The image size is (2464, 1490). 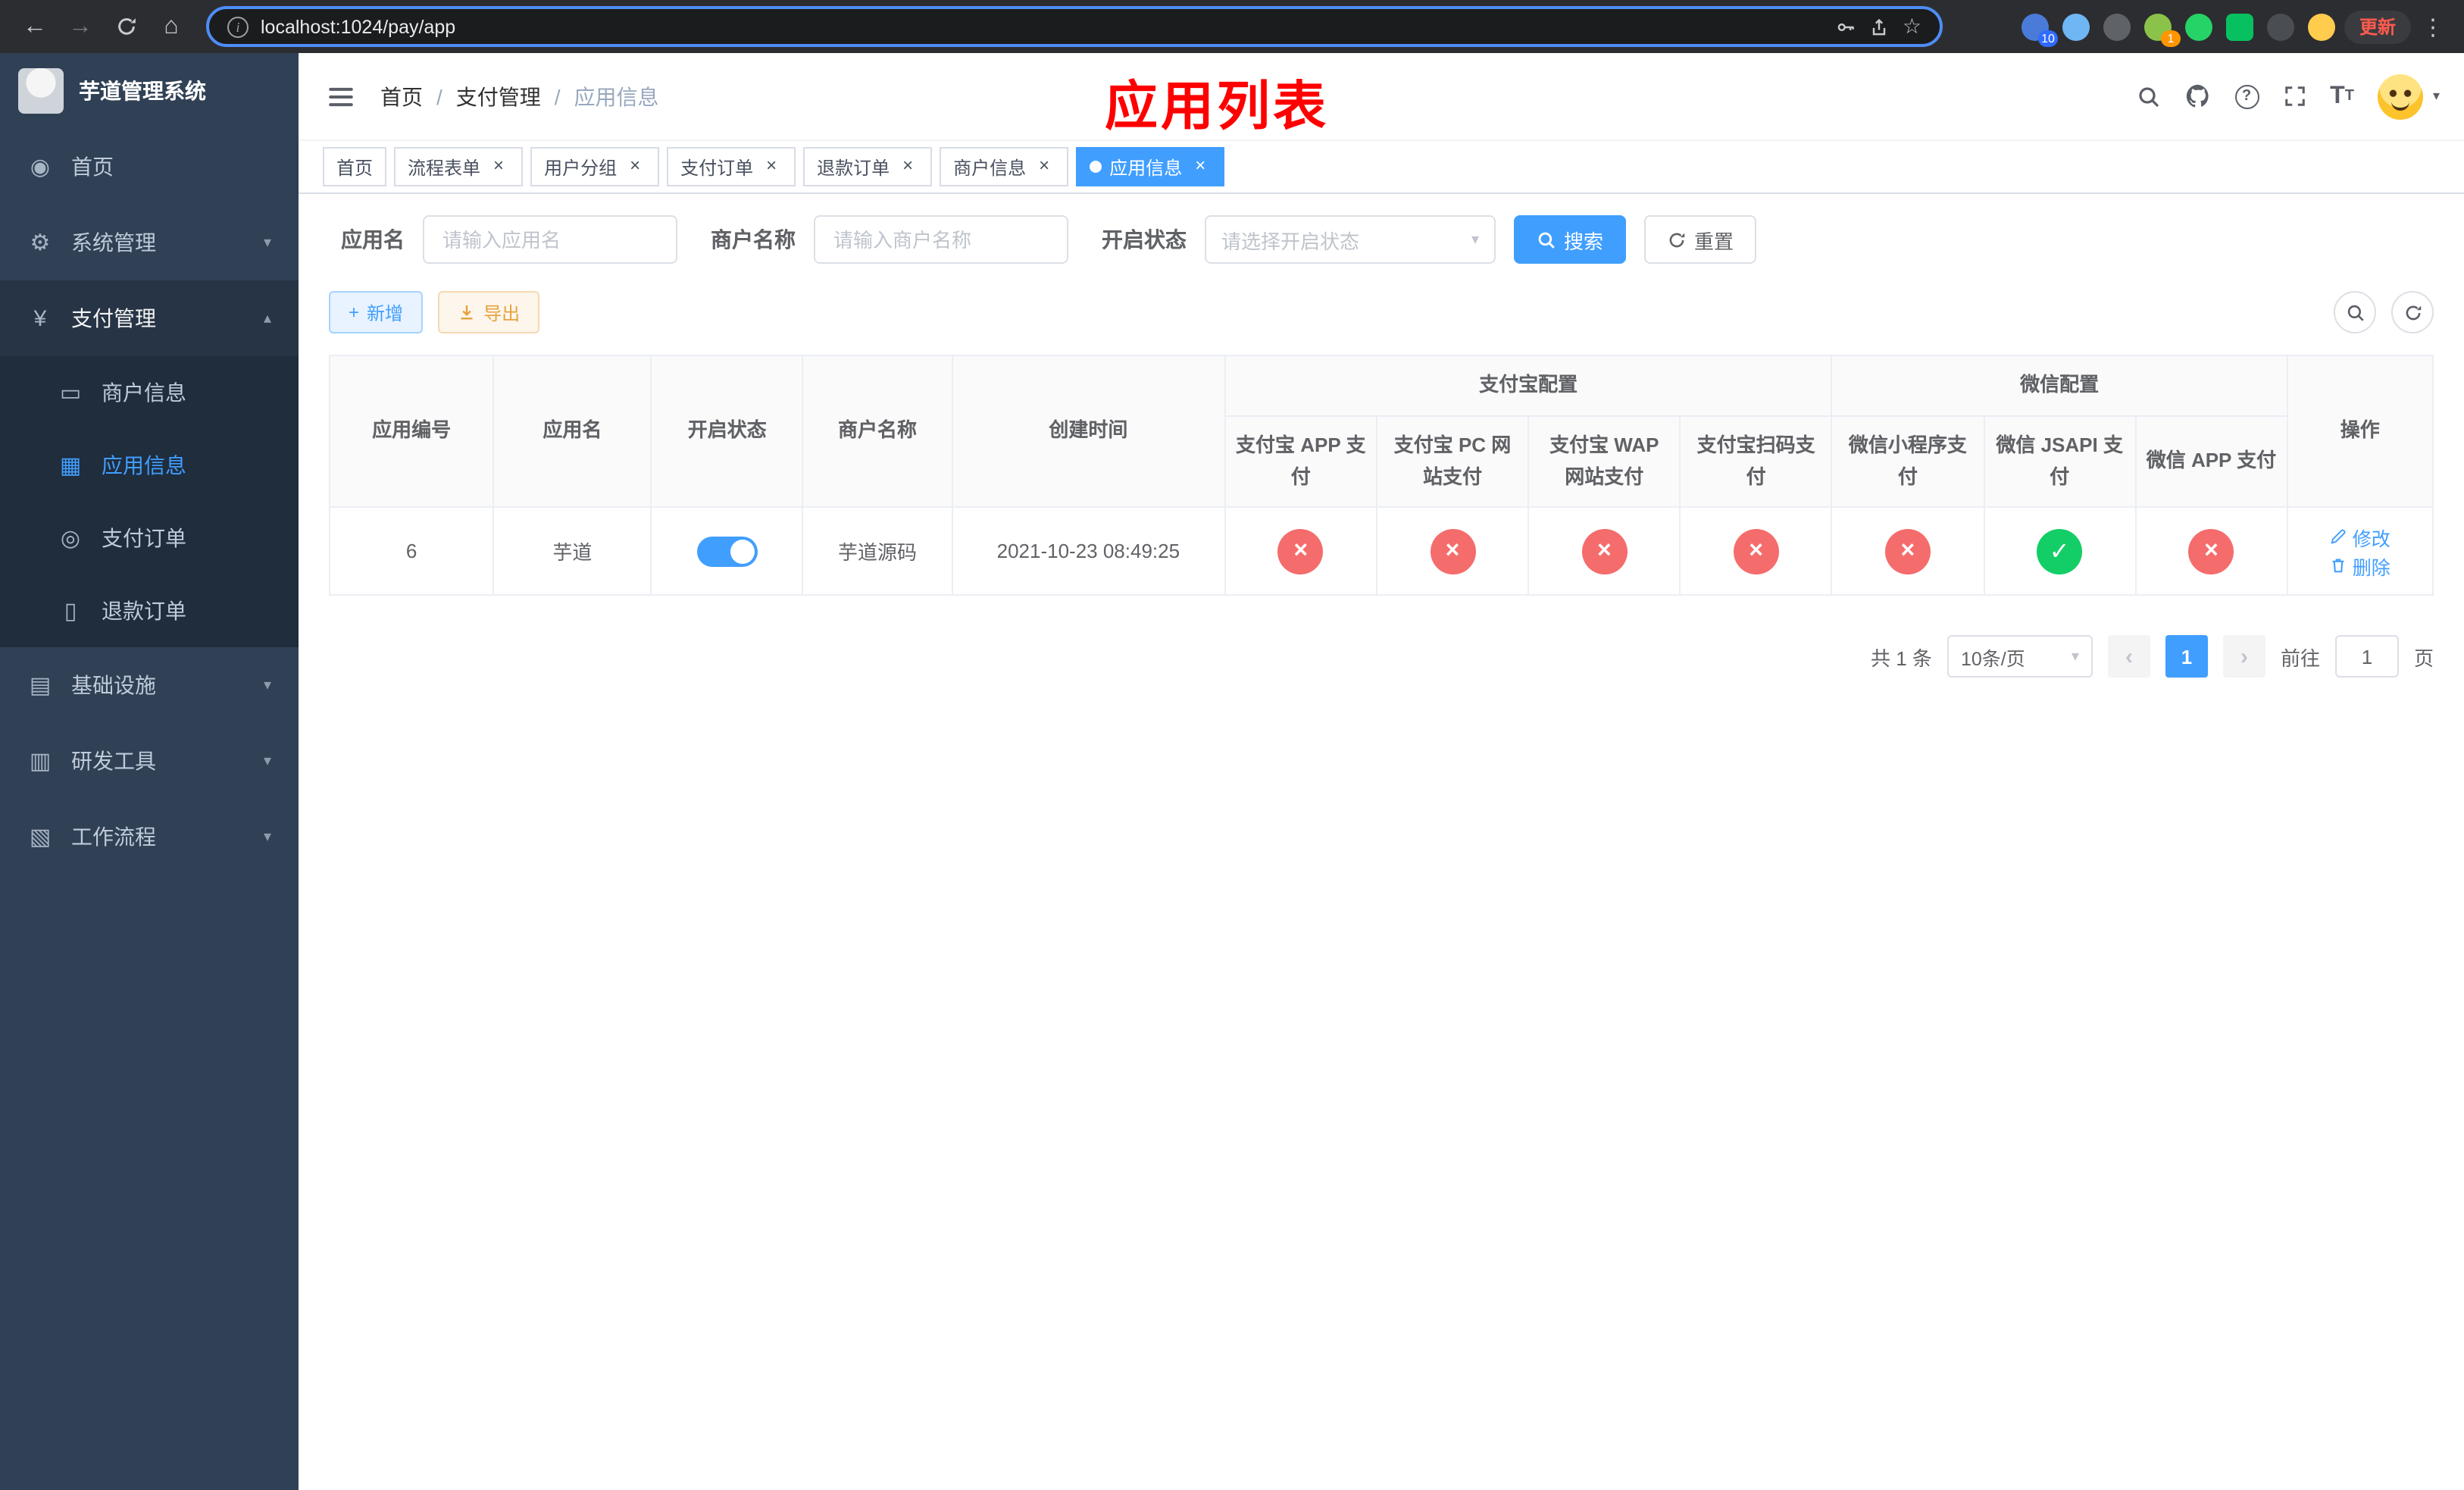 I want to click on site-info-icon: i, so click(x=238, y=27).